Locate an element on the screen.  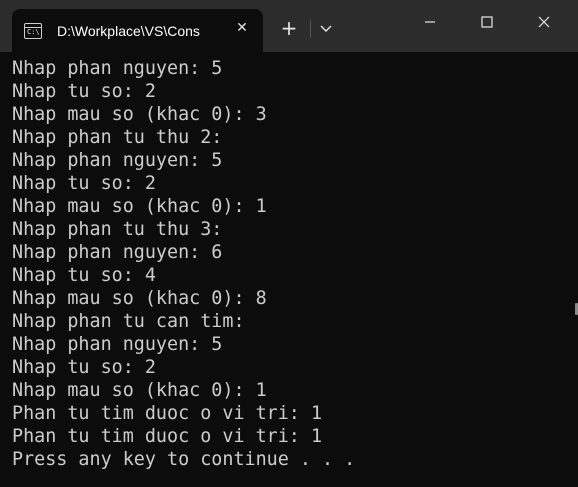
close-window-button is located at coordinates (544, 22).